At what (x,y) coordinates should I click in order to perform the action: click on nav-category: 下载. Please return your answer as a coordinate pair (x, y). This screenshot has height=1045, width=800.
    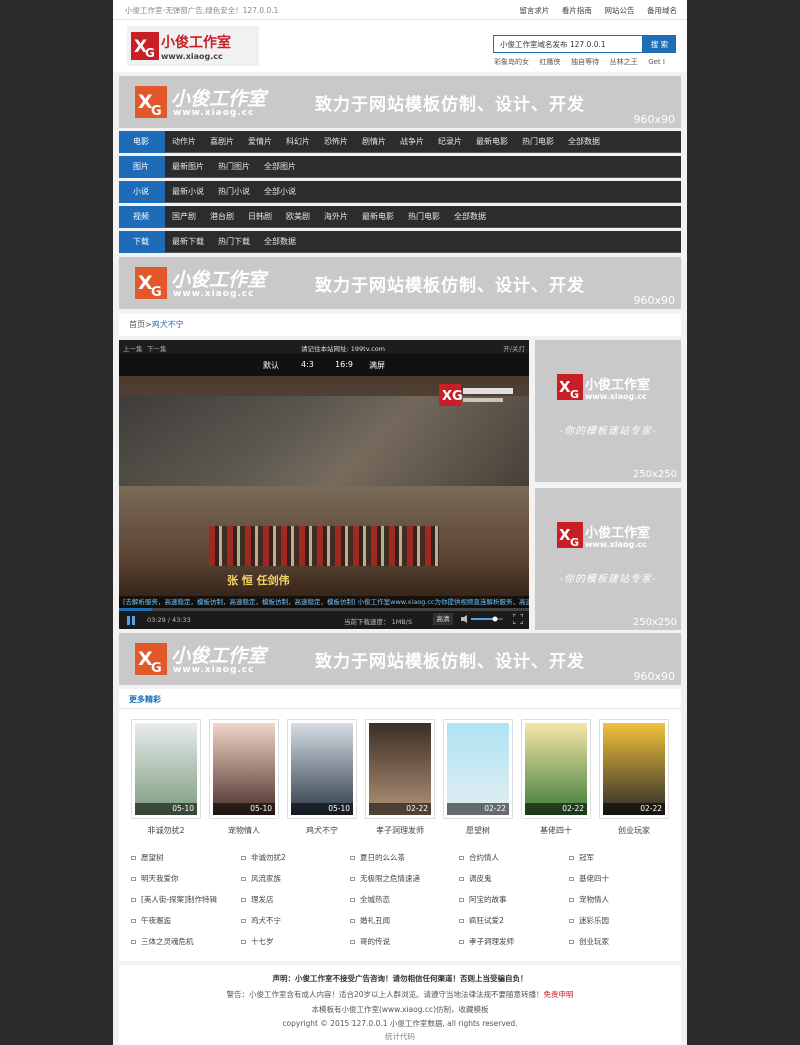
    Looking at the image, I should click on (142, 242).